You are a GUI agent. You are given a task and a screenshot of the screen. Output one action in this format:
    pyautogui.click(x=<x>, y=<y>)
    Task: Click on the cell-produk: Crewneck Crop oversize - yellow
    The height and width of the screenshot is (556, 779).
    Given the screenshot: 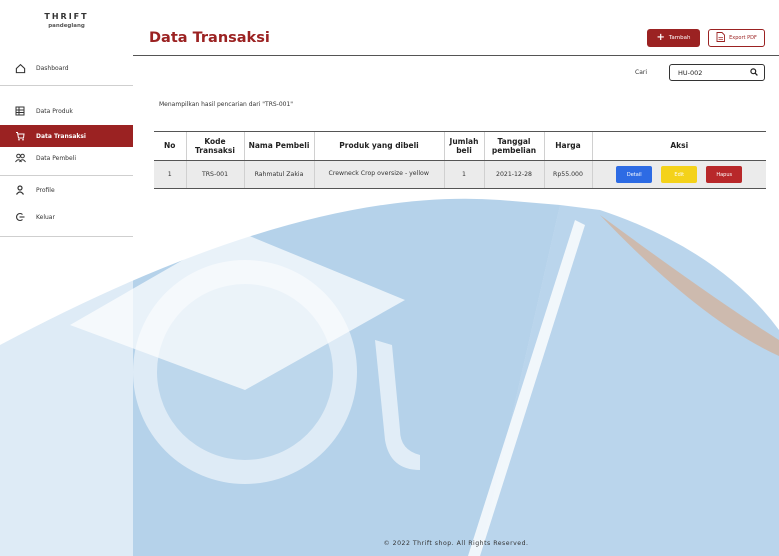 What is the action you would take?
    pyautogui.click(x=378, y=174)
    